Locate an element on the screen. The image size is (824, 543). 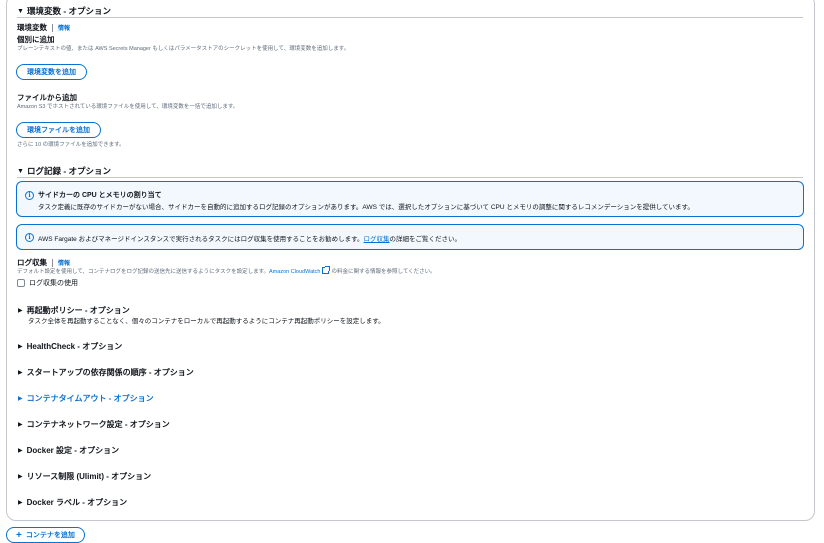
docker-labels-expander: ▶ Docker ラベル - オプション is located at coordinates (72, 502).